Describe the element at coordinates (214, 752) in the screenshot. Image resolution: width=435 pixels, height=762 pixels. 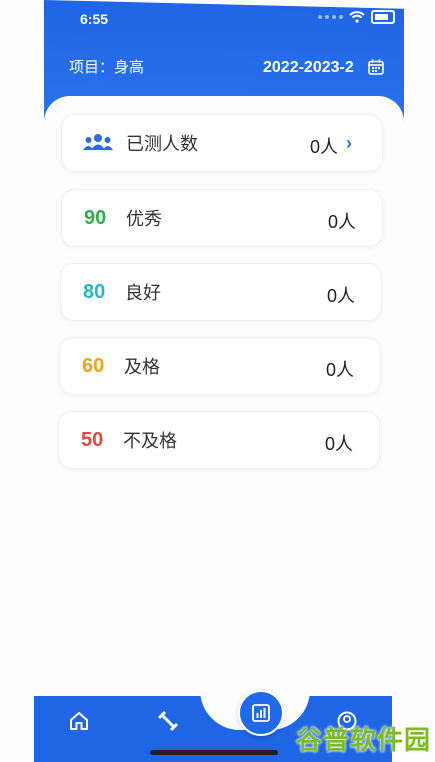
I see `home-indicator` at that location.